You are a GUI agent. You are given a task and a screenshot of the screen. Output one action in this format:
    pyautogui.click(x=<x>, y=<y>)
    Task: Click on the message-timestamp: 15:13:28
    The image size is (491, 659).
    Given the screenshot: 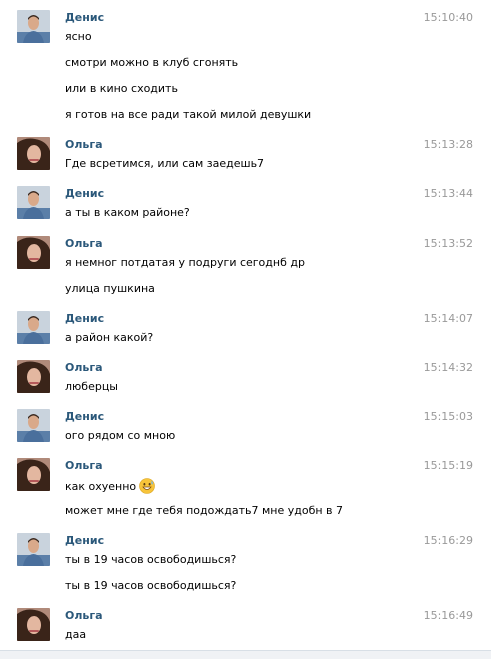 What is the action you would take?
    pyautogui.click(x=448, y=144)
    